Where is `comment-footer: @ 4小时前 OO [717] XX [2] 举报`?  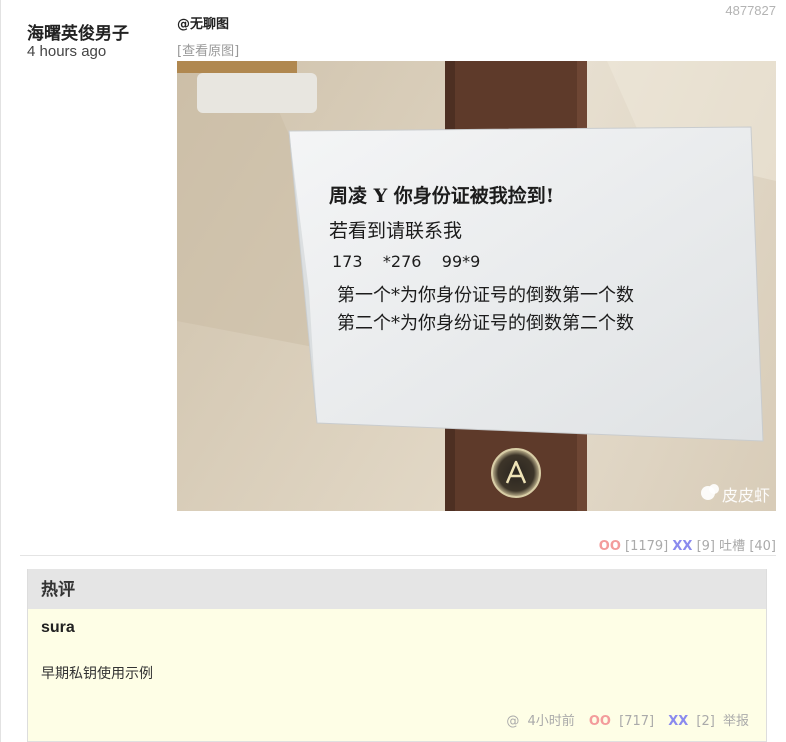 comment-footer: @ 4小时前 OO [717] XX [2] 举报 is located at coordinates (625, 719).